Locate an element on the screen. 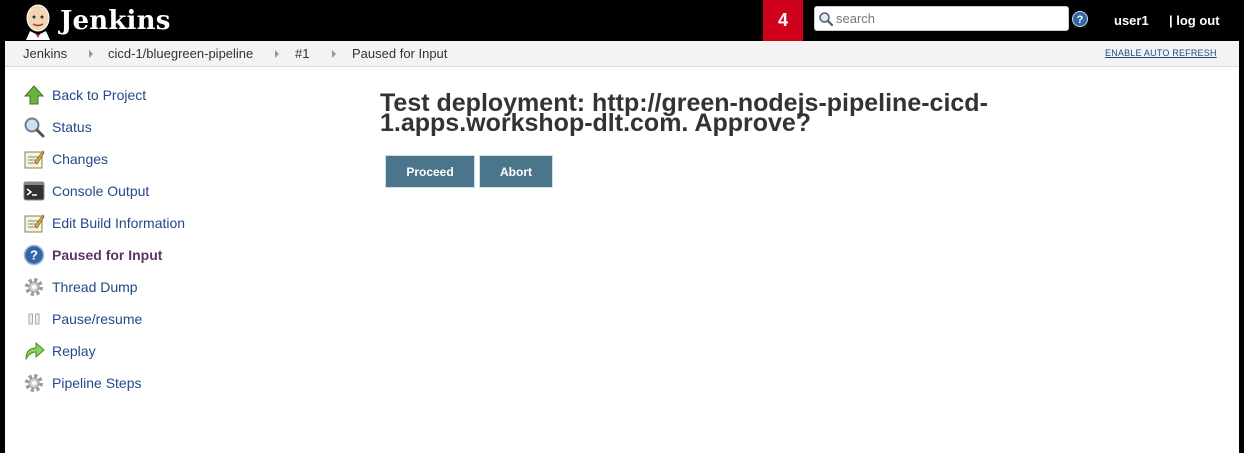 This screenshot has height=453, width=1244. task-label: Paused for Input is located at coordinates (107, 255).